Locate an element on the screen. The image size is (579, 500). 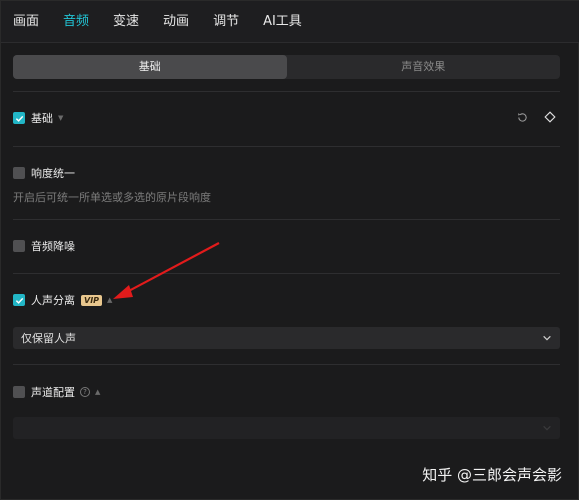
segment-sound-effects: 声音效果 is located at coordinates (424, 67).